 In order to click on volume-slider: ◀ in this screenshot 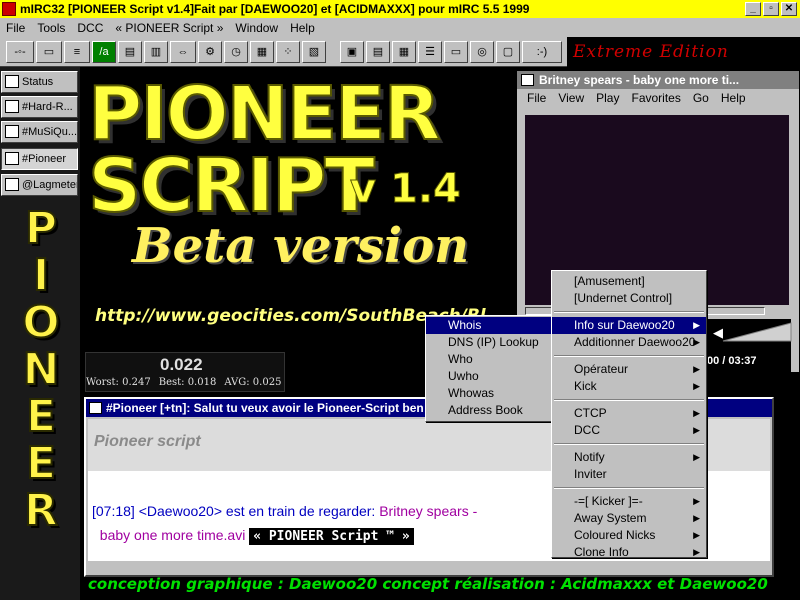, I will do `click(753, 332)`.